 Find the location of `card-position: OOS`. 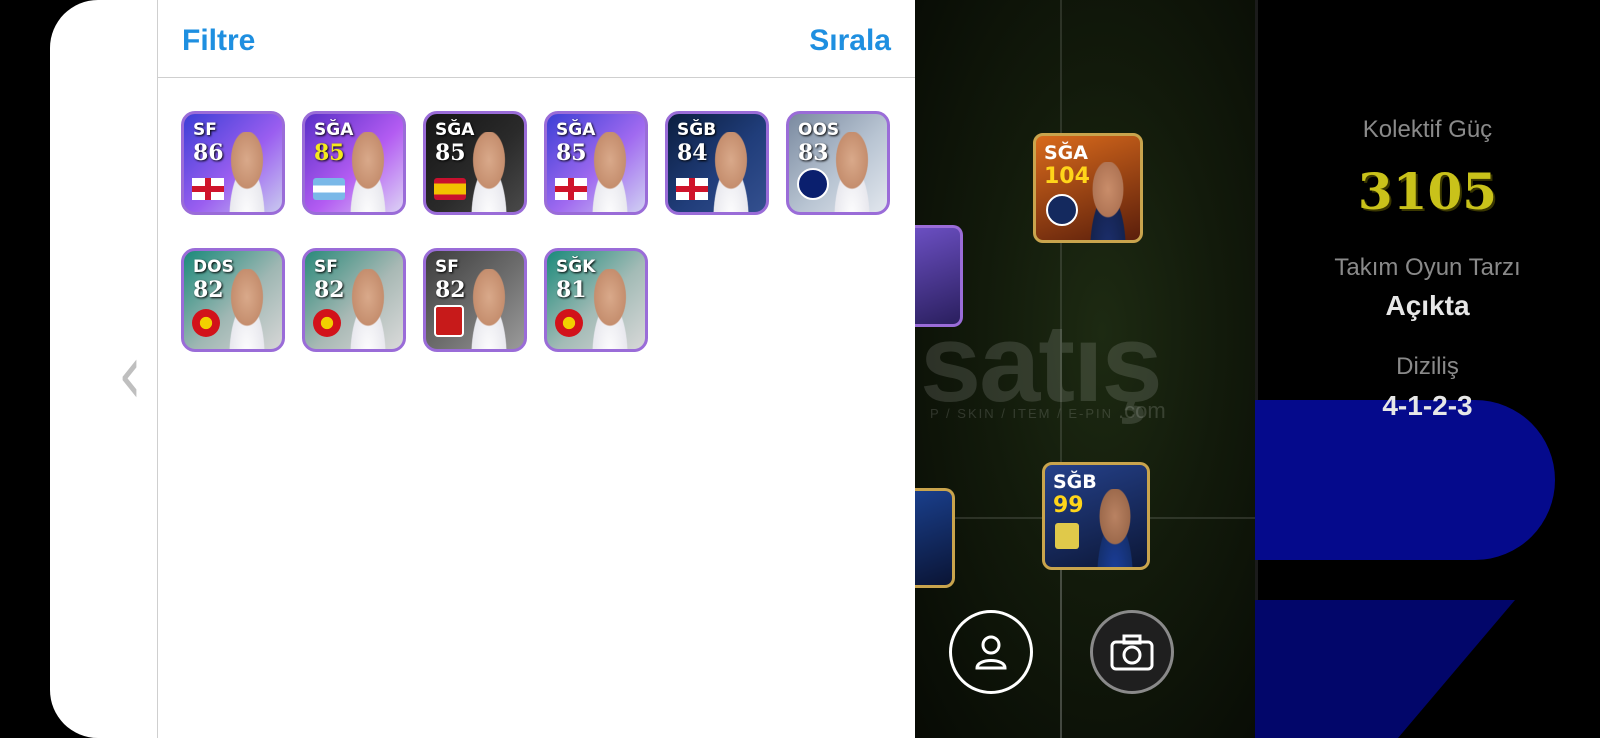

card-position: OOS is located at coordinates (819, 130).